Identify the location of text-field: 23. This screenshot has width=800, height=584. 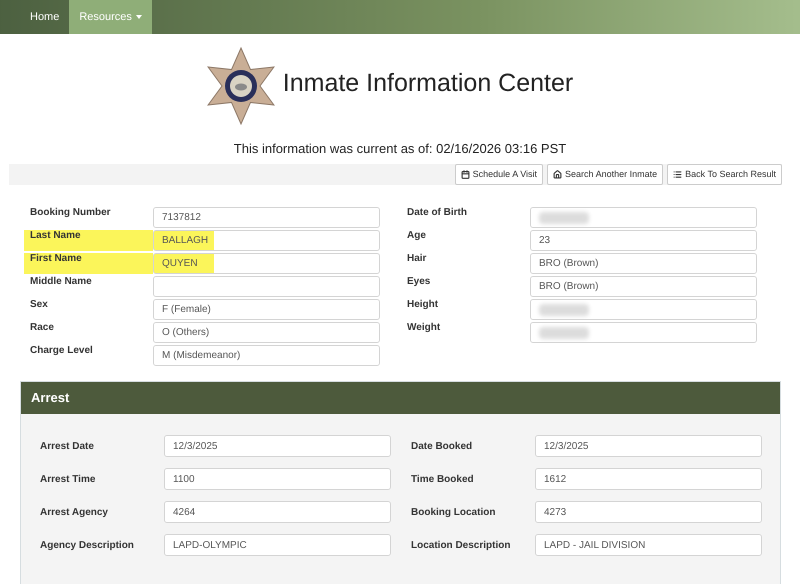
(643, 240).